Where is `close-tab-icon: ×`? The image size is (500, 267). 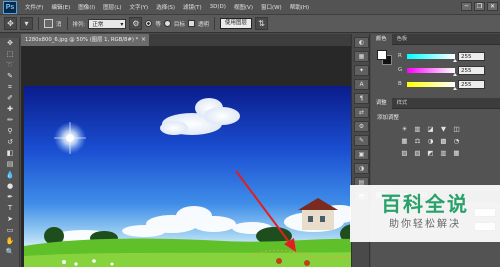
close-tab-icon: × is located at coordinates (143, 40).